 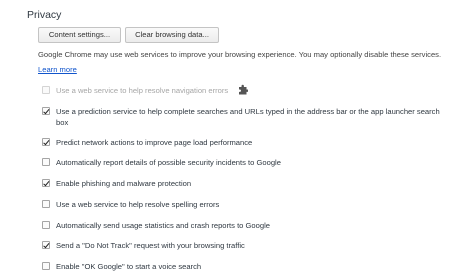 I want to click on security-incidents-checkbox, so click(x=46, y=162).